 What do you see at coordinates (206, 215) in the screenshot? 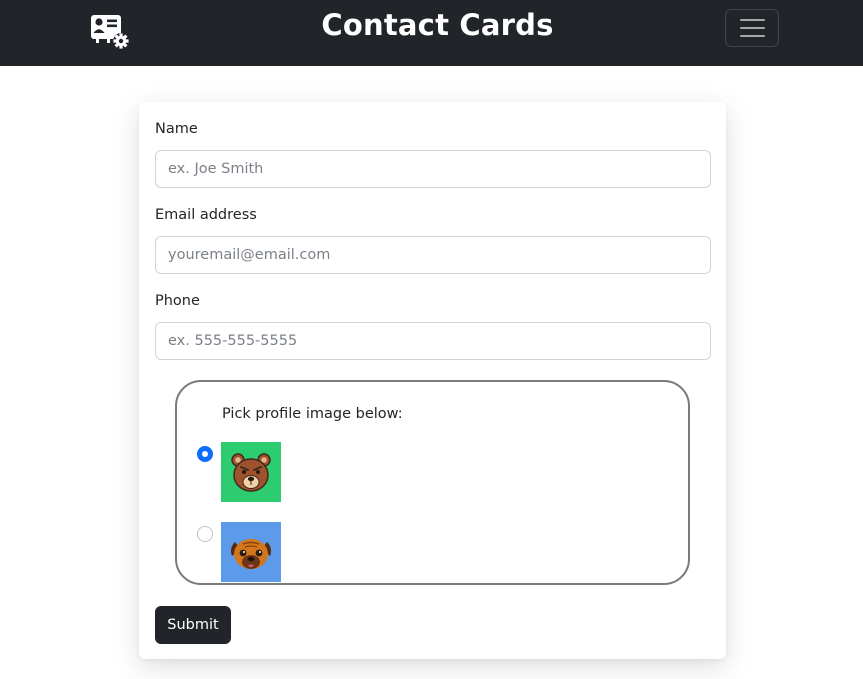
I see `email-label: Email address` at bounding box center [206, 215].